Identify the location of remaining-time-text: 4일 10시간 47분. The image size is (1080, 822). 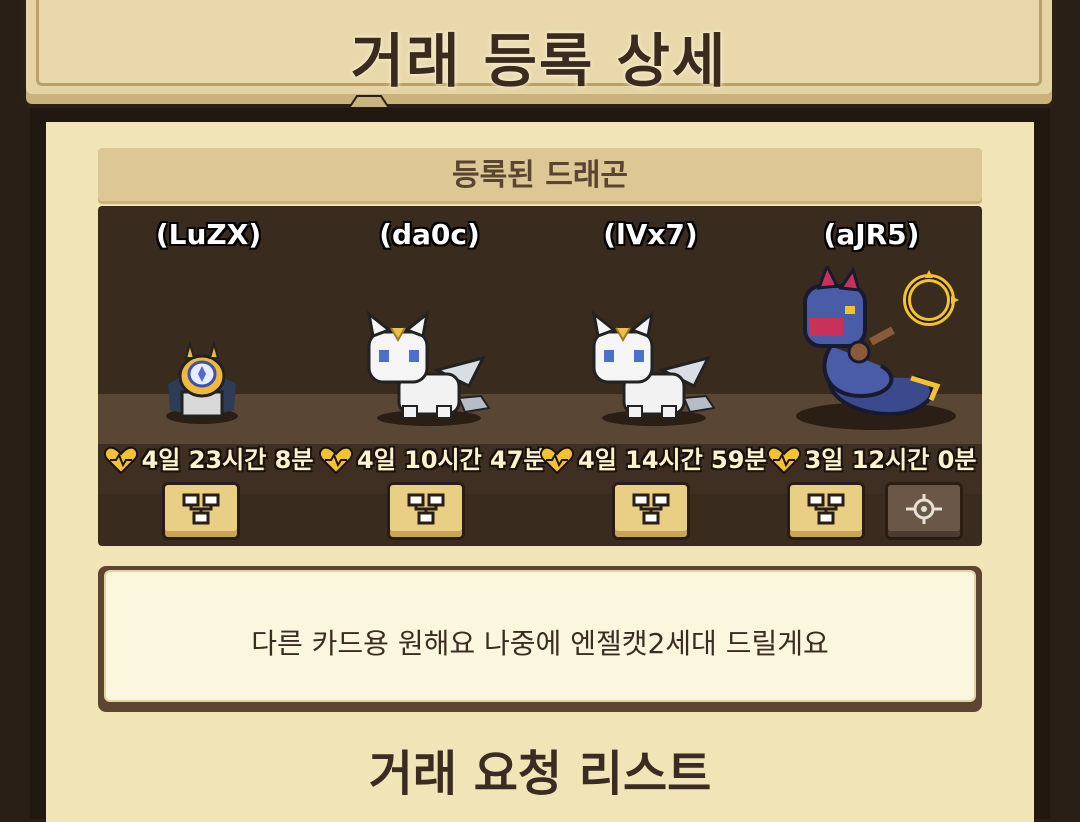
(451, 460).